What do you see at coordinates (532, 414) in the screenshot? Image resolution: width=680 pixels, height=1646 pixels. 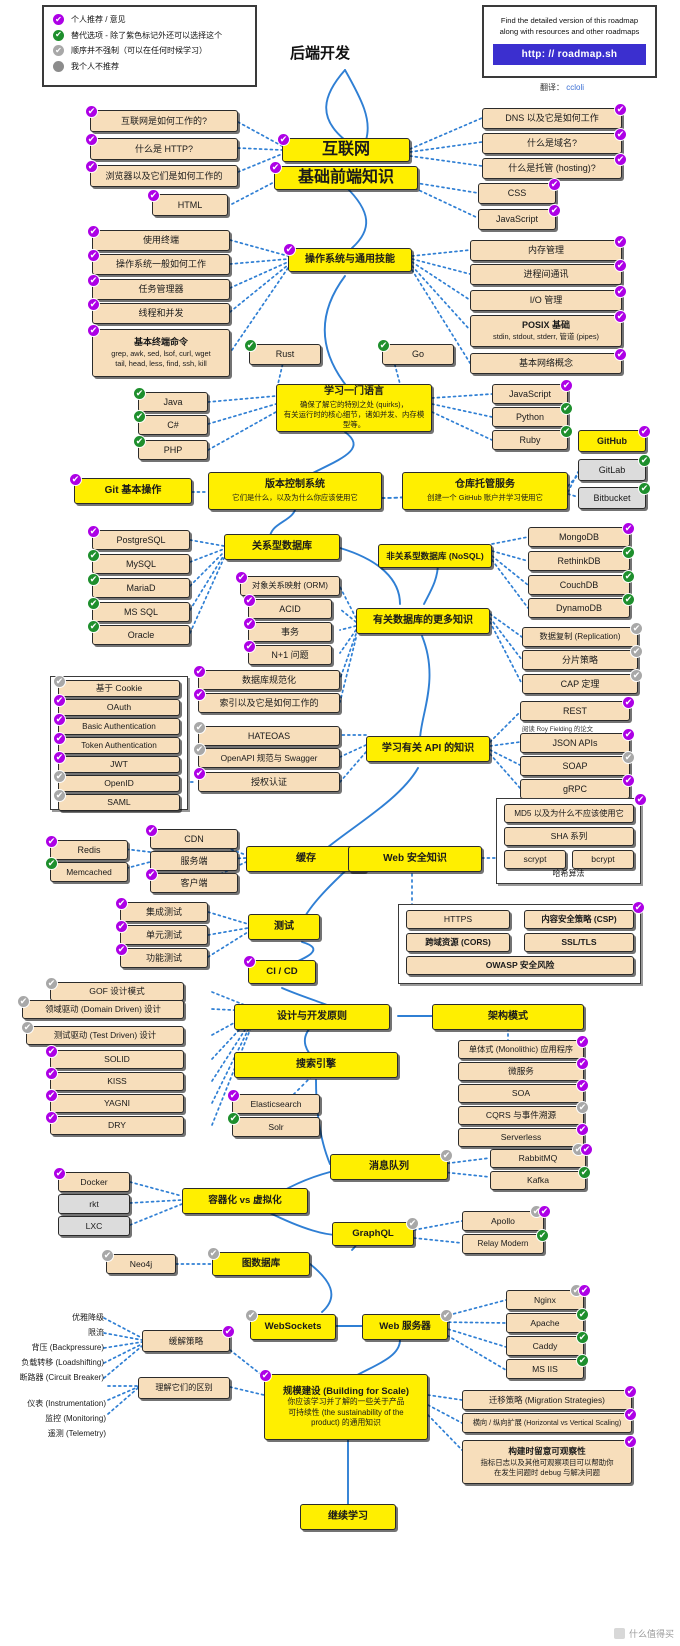 I see `node-python: ✔ Python` at bounding box center [532, 414].